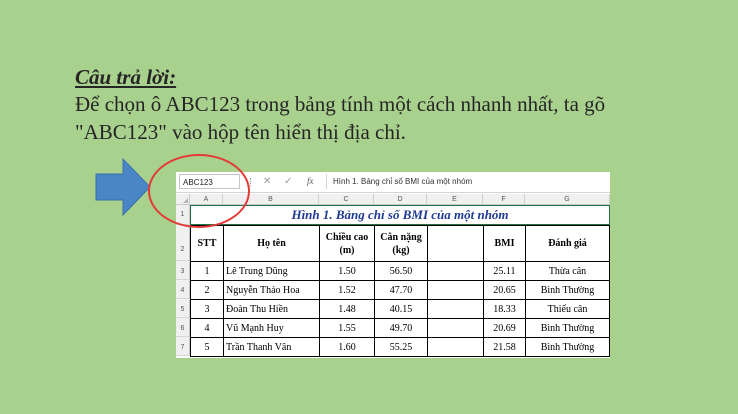 This screenshot has width=738, height=414. Describe the element at coordinates (504, 290) in the screenshot. I see `cell-bmi: 20.65` at that location.